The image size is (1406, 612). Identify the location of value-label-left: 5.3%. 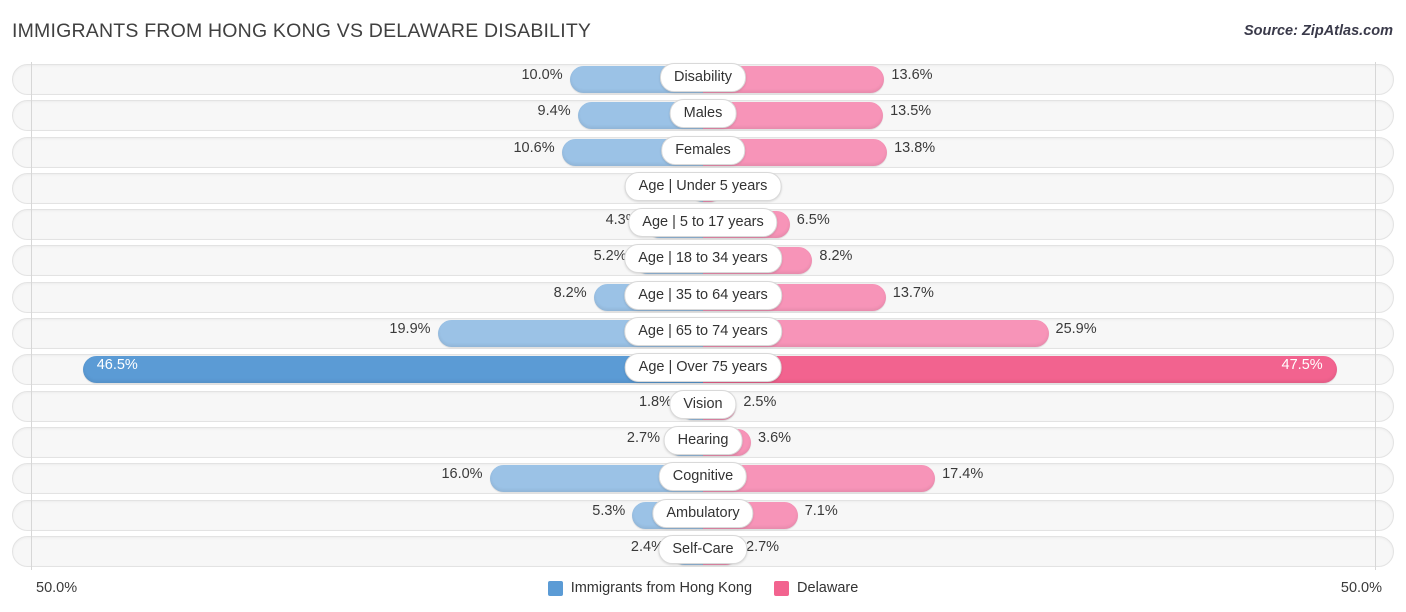
(609, 510).